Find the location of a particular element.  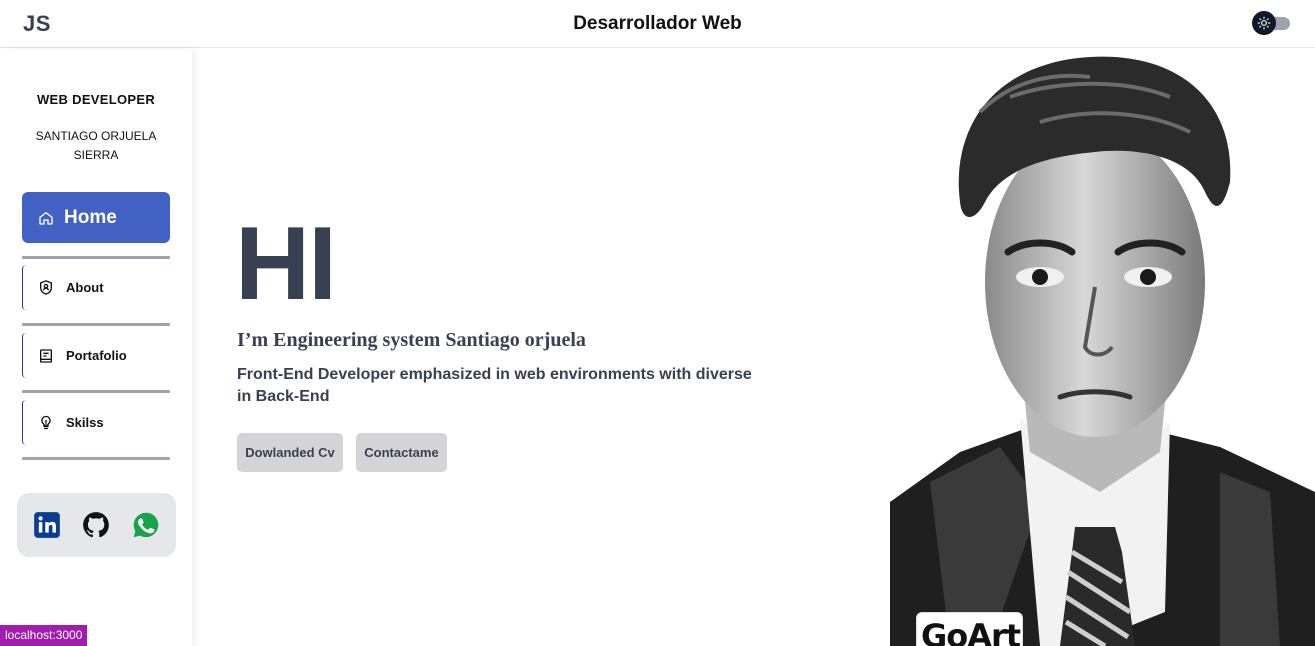

download-cv-button: Dowlanded Cv is located at coordinates (290, 452).